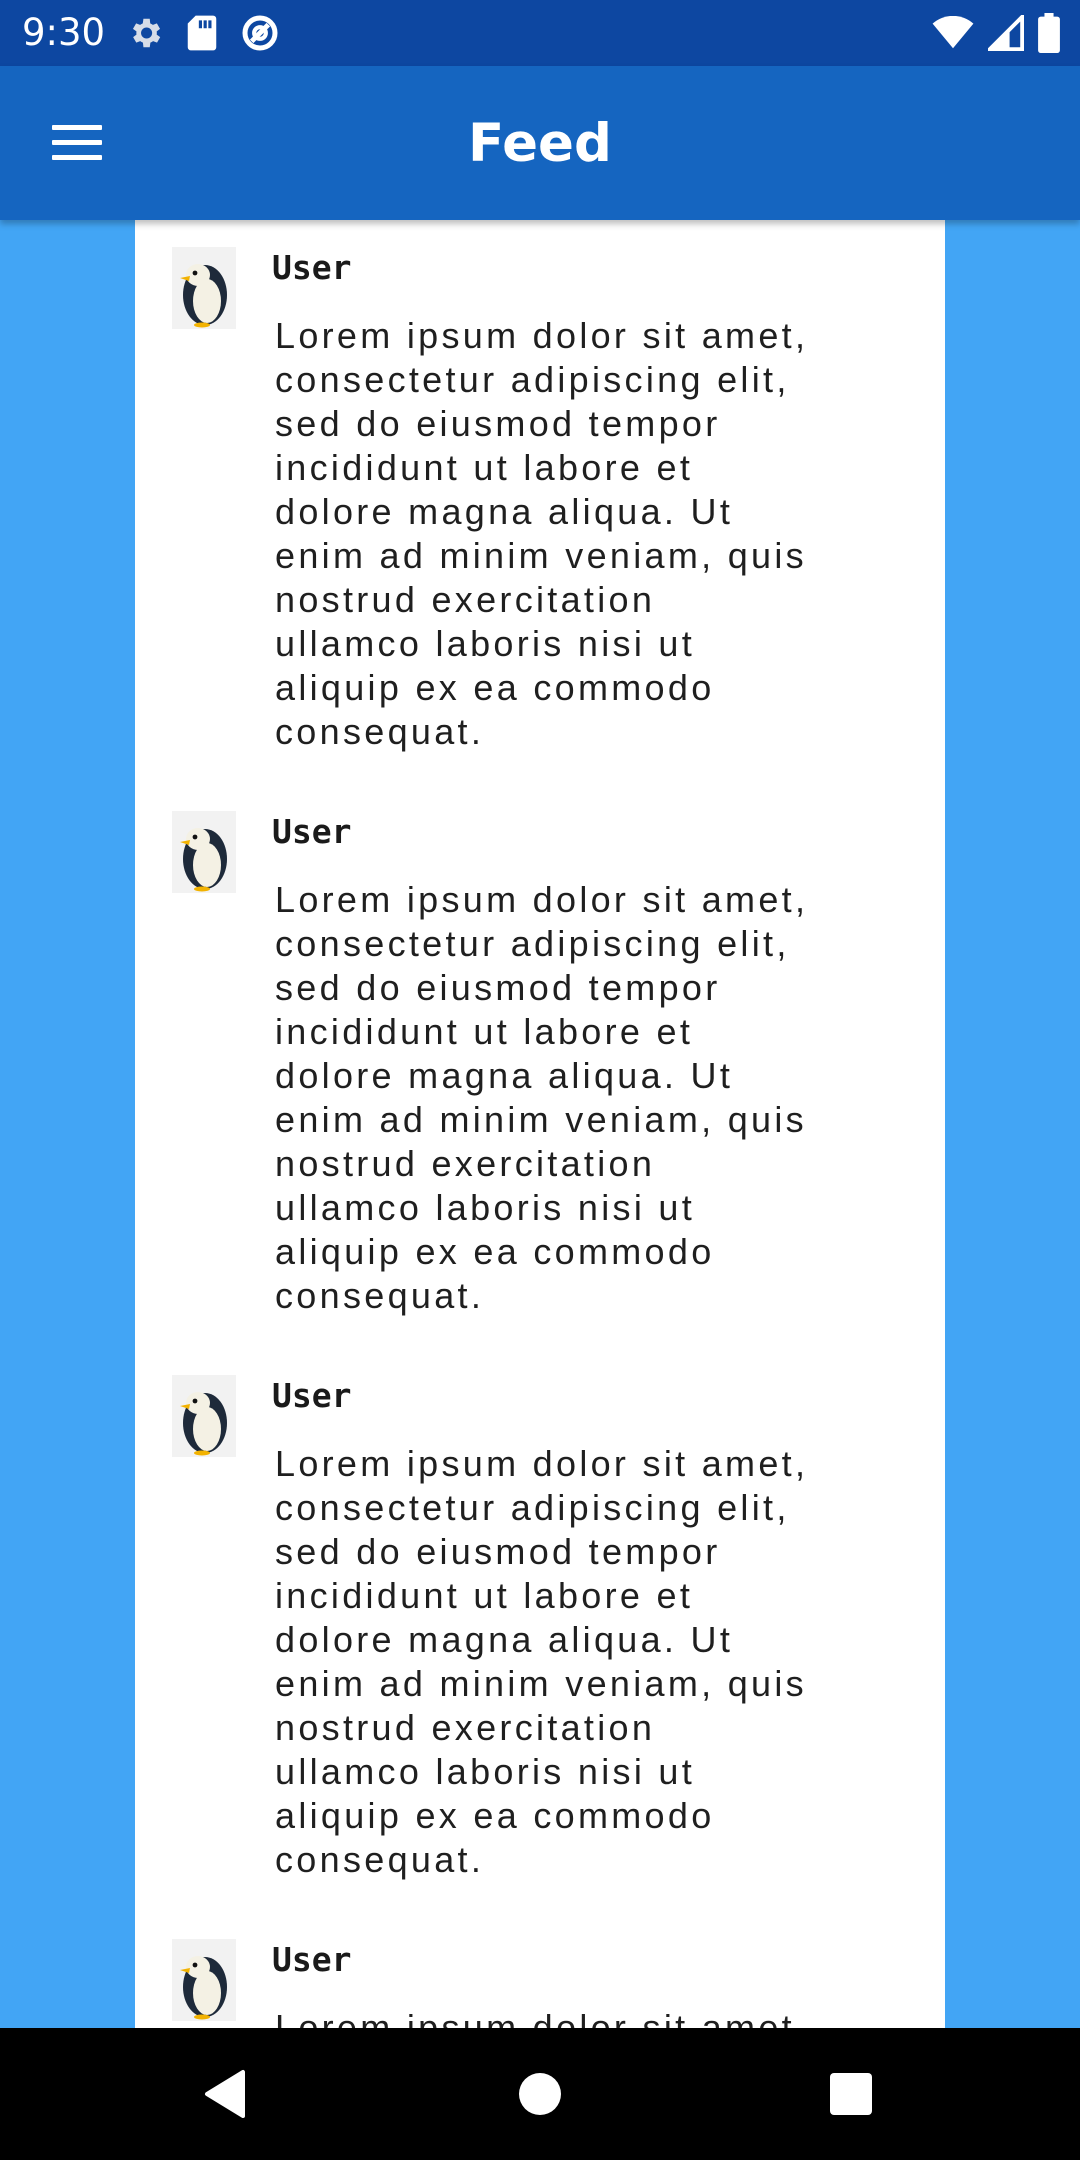 The height and width of the screenshot is (2160, 1080). Describe the element at coordinates (953, 33) in the screenshot. I see `wifi-icon` at that location.